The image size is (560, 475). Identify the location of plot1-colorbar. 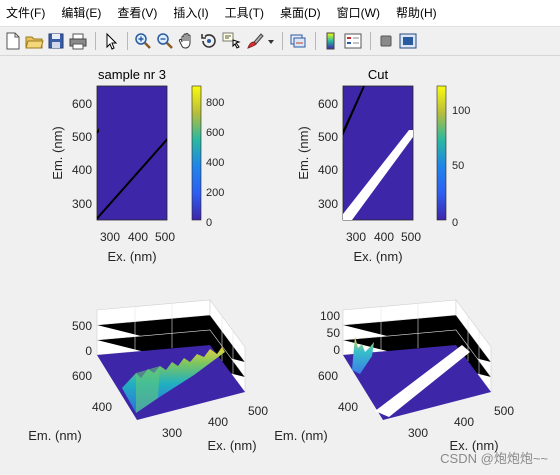
(196, 153).